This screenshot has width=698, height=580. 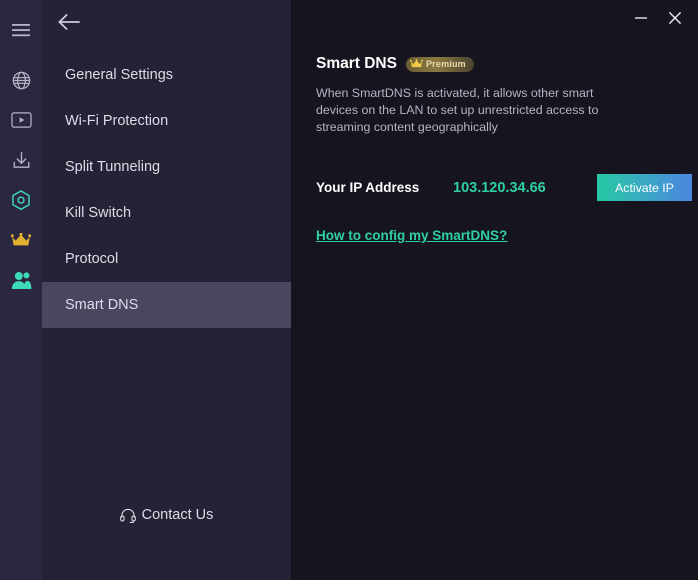 What do you see at coordinates (21, 80) in the screenshot?
I see `globe-icon` at bounding box center [21, 80].